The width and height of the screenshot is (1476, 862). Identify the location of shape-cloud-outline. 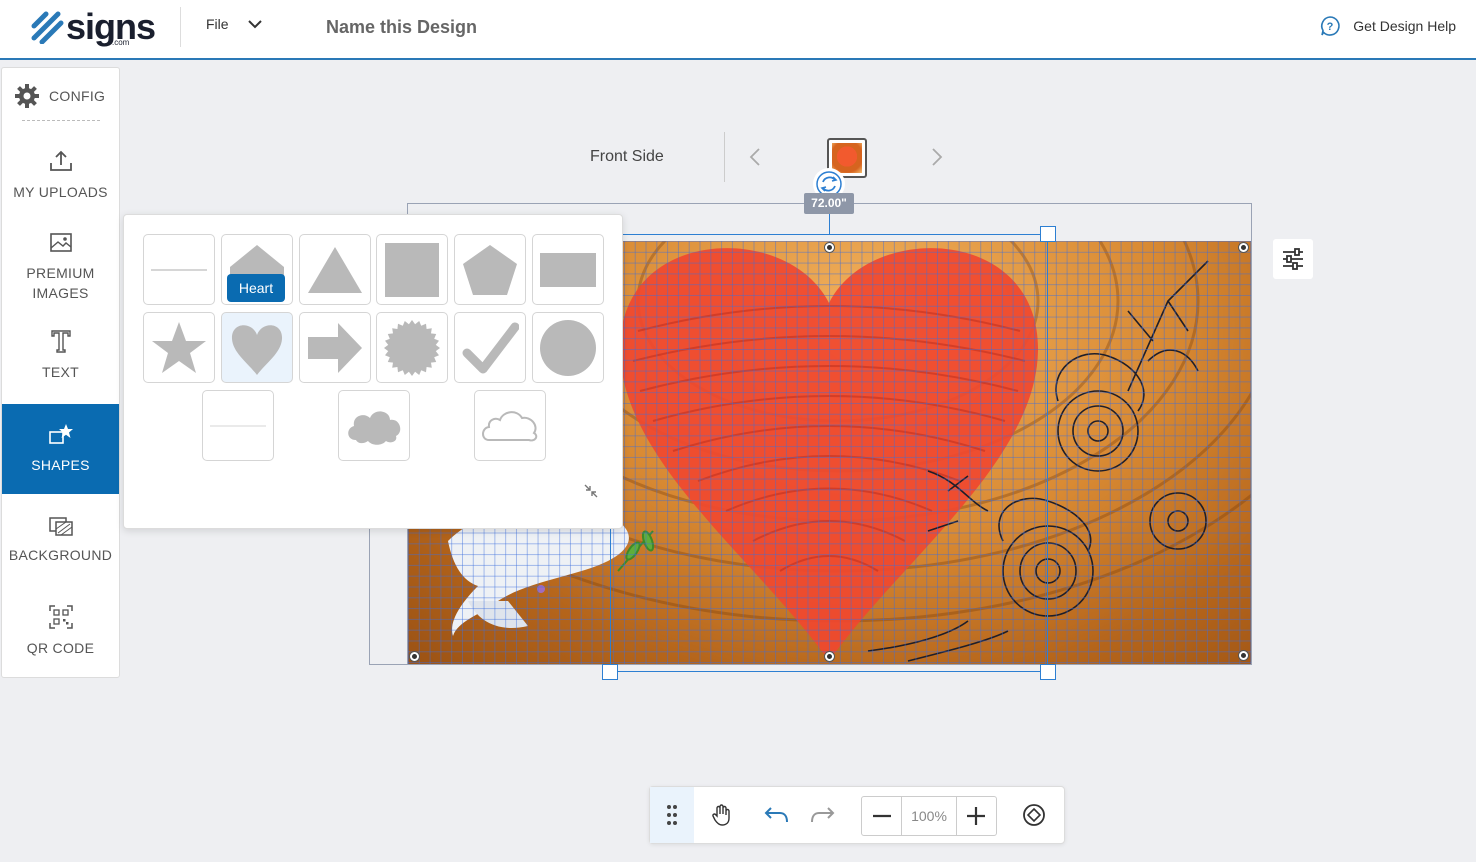
(510, 425).